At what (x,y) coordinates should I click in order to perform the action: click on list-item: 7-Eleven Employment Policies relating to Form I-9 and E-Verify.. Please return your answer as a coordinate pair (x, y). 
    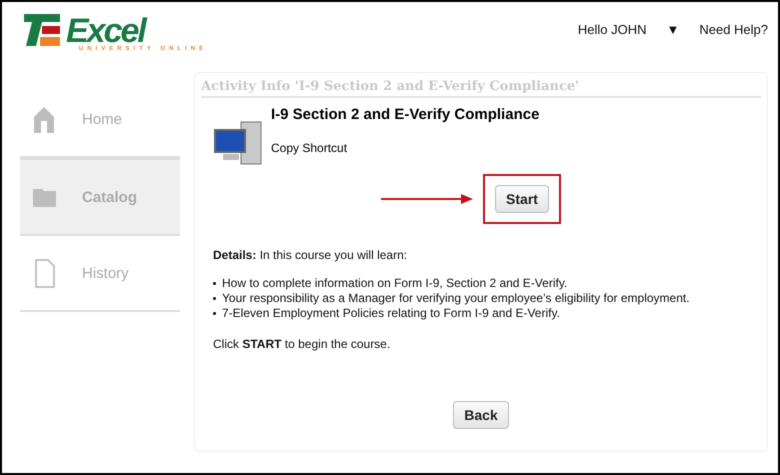
    Looking at the image, I should click on (391, 313).